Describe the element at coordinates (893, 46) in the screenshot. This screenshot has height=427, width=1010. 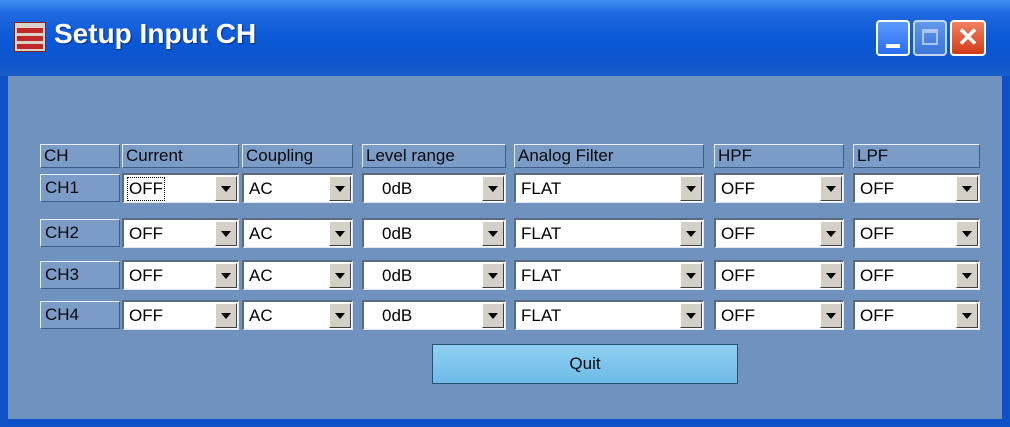
I see `minimize-icon` at that location.